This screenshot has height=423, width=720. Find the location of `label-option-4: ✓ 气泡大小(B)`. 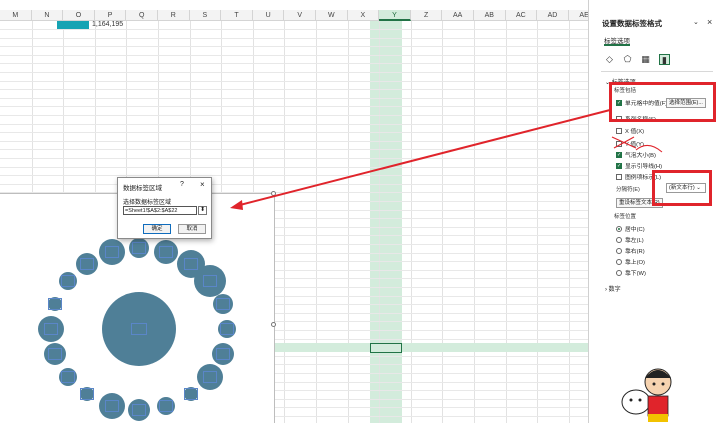

label-option-4: ✓ 气泡大小(B) is located at coordinates (636, 154).